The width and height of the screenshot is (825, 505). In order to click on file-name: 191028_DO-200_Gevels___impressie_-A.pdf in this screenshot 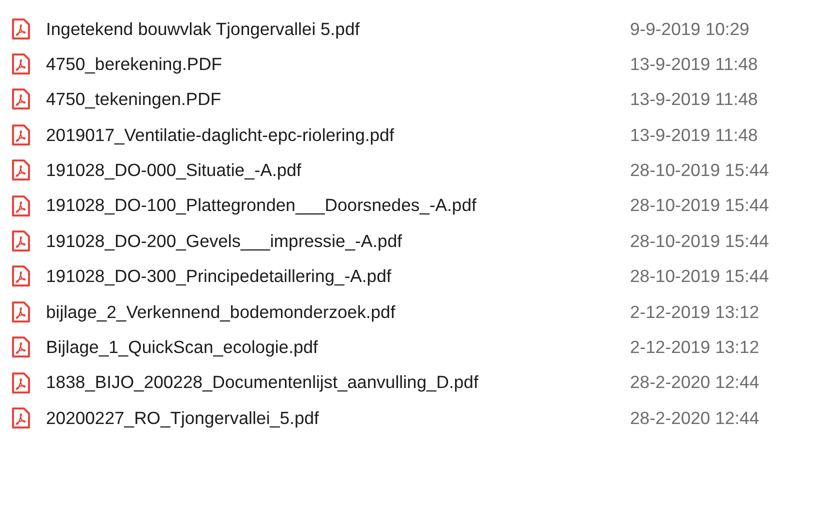, I will do `click(338, 241)`.